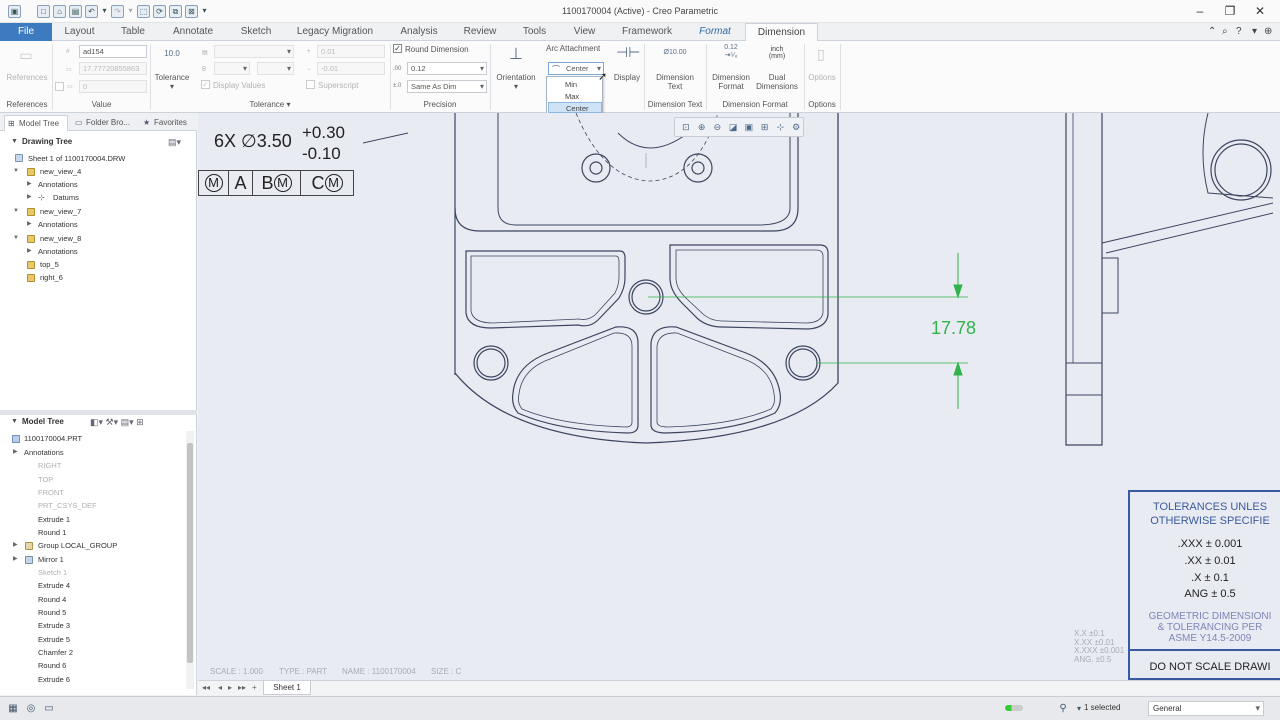 The width and height of the screenshot is (1280, 720). What do you see at coordinates (276, 183) in the screenshot?
I see `feature-control-frame: M A BM CM` at bounding box center [276, 183].